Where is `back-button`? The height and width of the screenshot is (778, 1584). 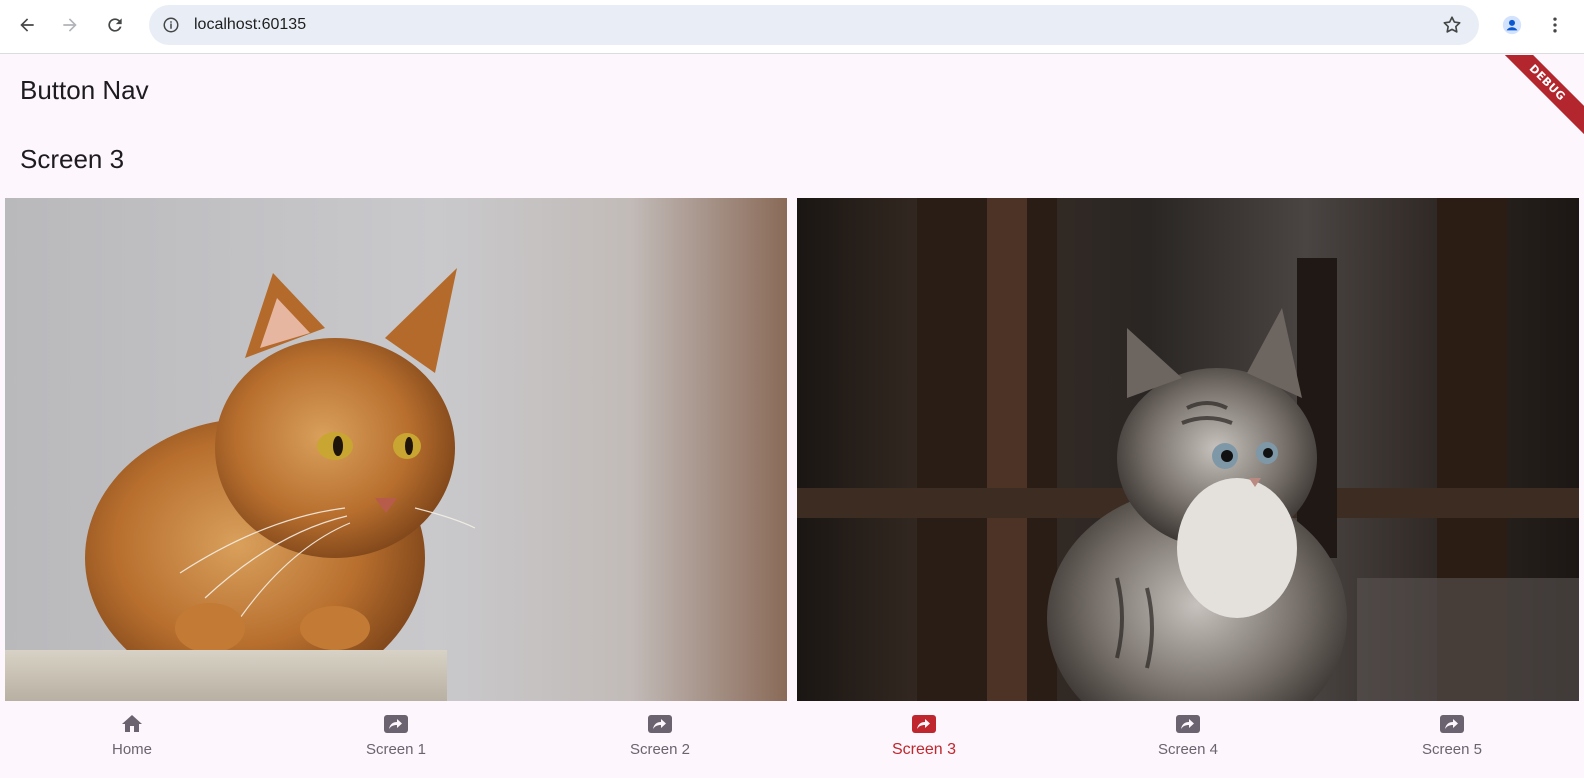
back-button is located at coordinates (27, 25).